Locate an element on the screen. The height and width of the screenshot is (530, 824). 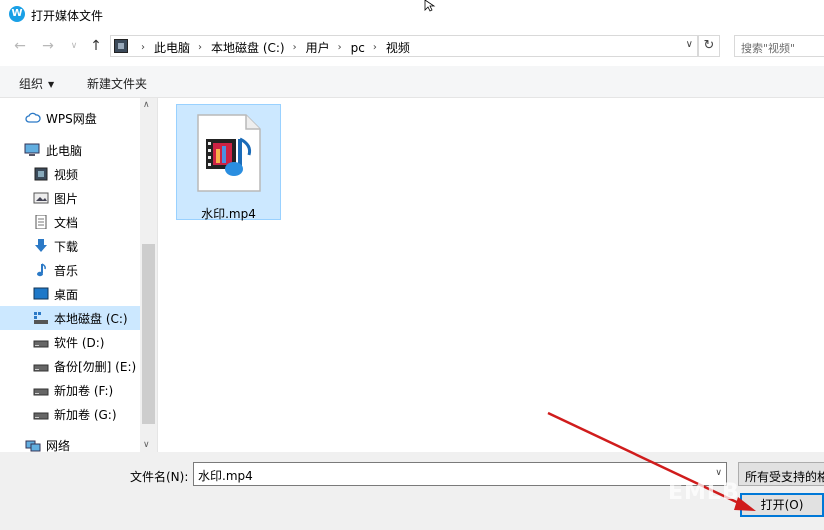
chevron-up-icon: ∧ is located at coordinates (146, 105).